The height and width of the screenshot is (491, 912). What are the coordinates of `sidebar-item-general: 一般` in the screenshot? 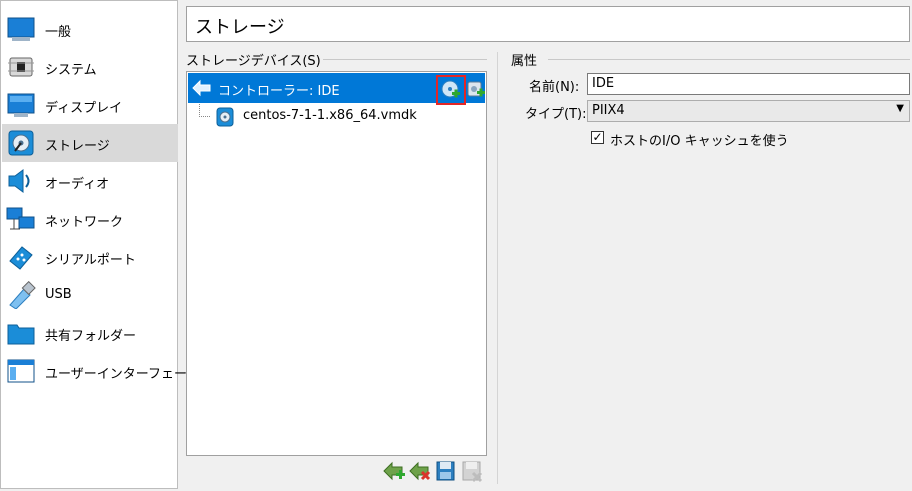 It's located at (90, 29).